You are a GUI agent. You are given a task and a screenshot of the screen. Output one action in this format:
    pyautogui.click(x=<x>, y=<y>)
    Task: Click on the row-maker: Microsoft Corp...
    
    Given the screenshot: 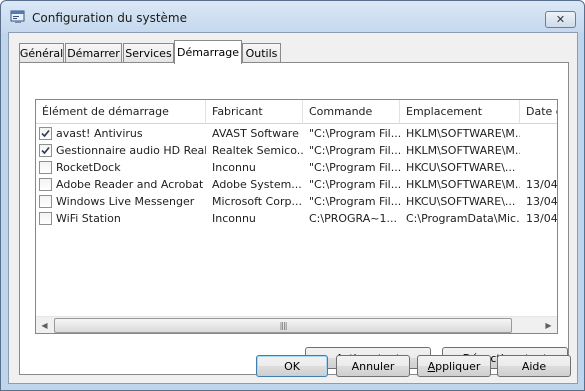 What is the action you would take?
    pyautogui.click(x=257, y=201)
    